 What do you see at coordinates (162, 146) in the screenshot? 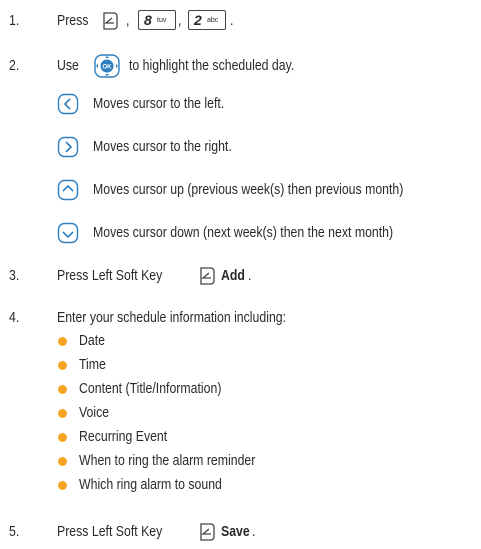
I see `nav-description: Moves cursor to the right.` at bounding box center [162, 146].